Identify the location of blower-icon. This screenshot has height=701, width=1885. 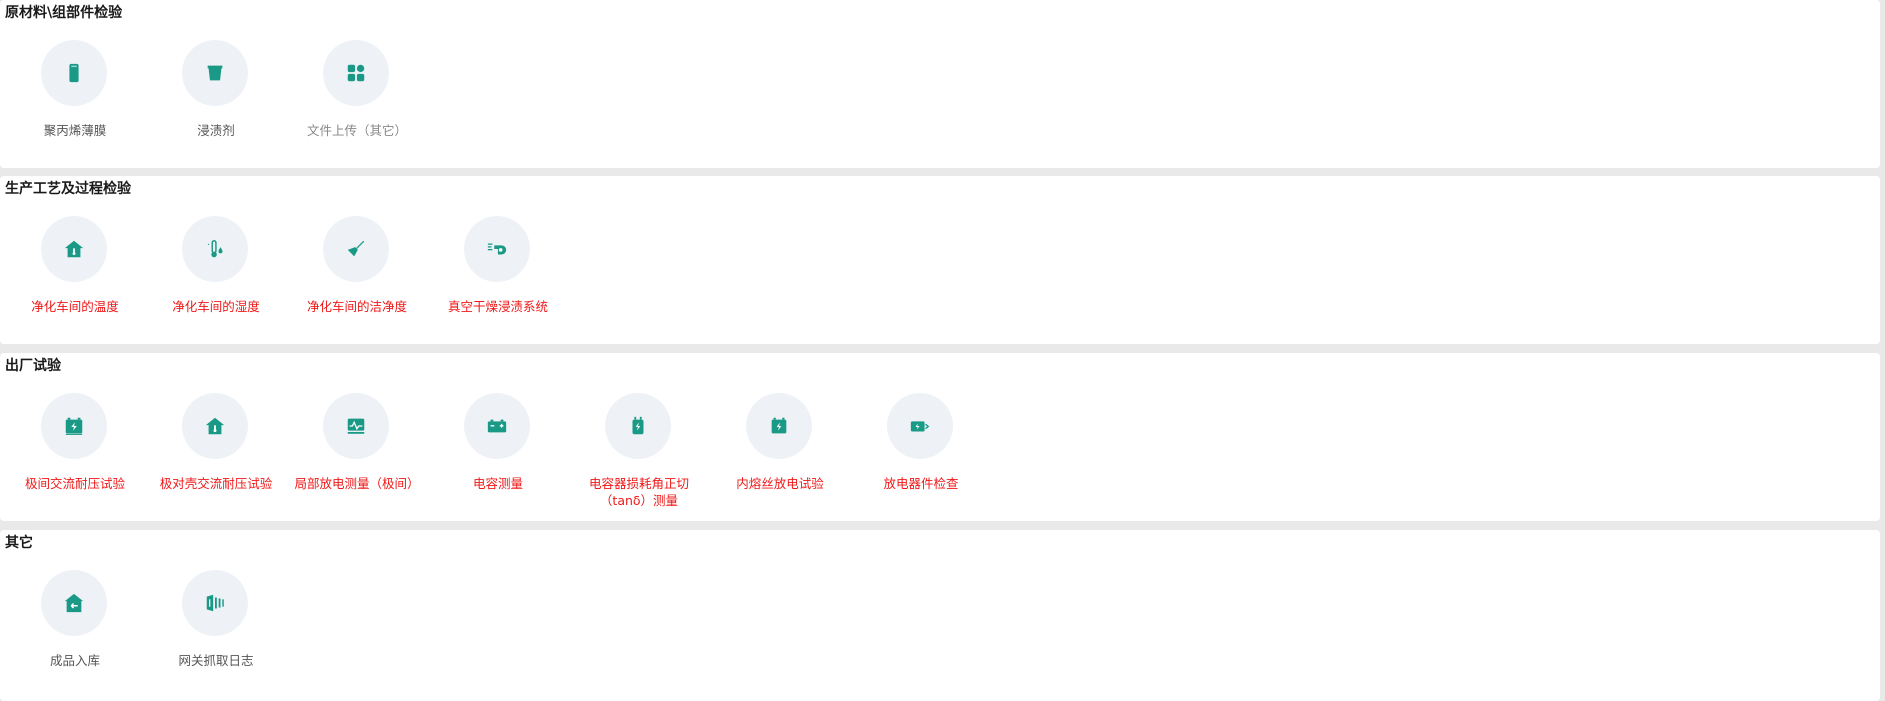
(497, 249).